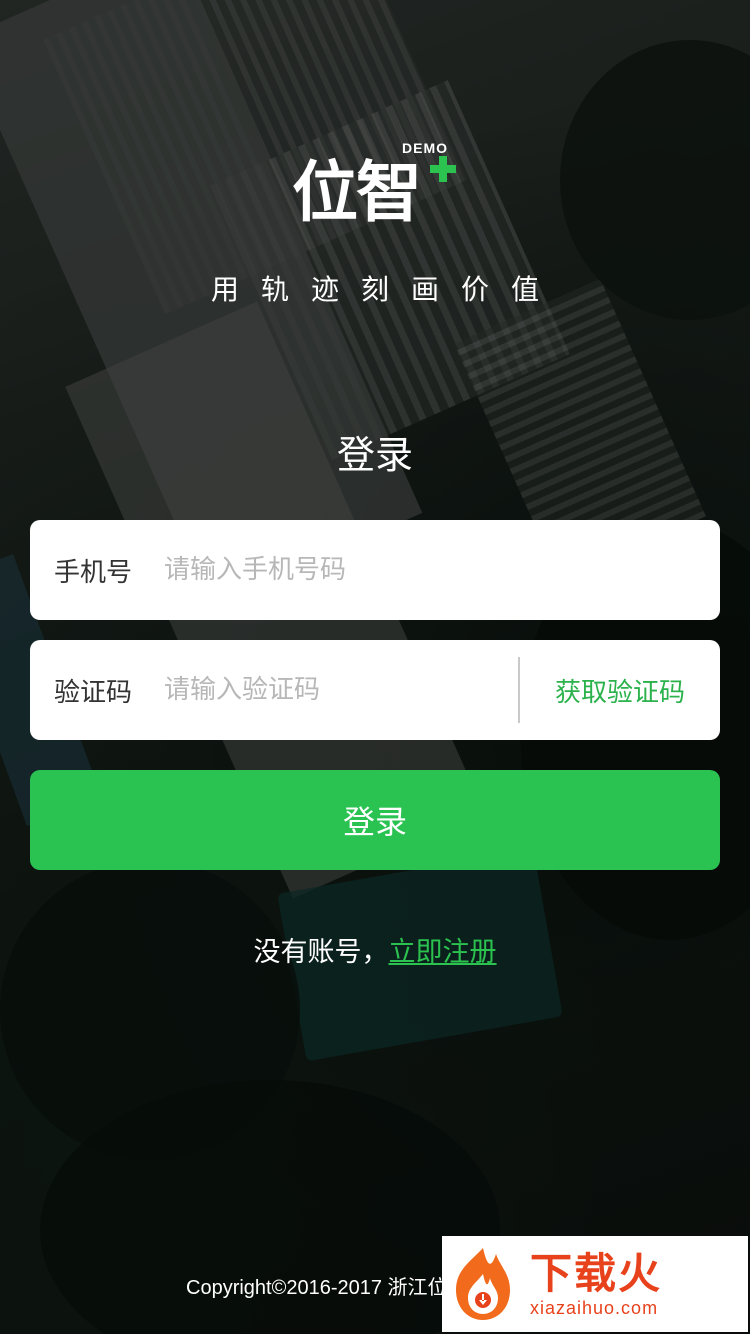 This screenshot has height=1334, width=750. Describe the element at coordinates (93, 692) in the screenshot. I see `code-label: 验证码` at that location.